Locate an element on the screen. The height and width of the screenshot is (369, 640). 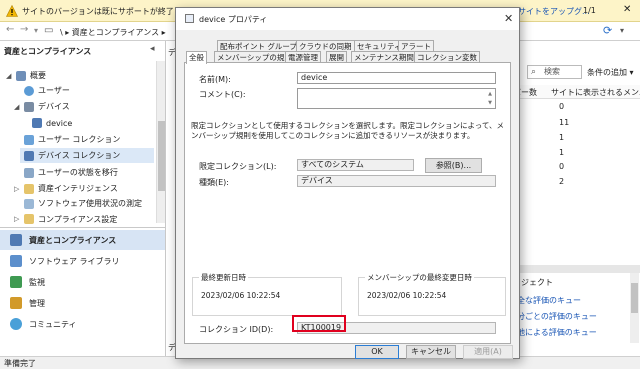
workspace-bar: 資産とコンプライアンス ソフトウェア ライブラリ 監視 管理 コミュニティ is located at coordinates (82, 278).